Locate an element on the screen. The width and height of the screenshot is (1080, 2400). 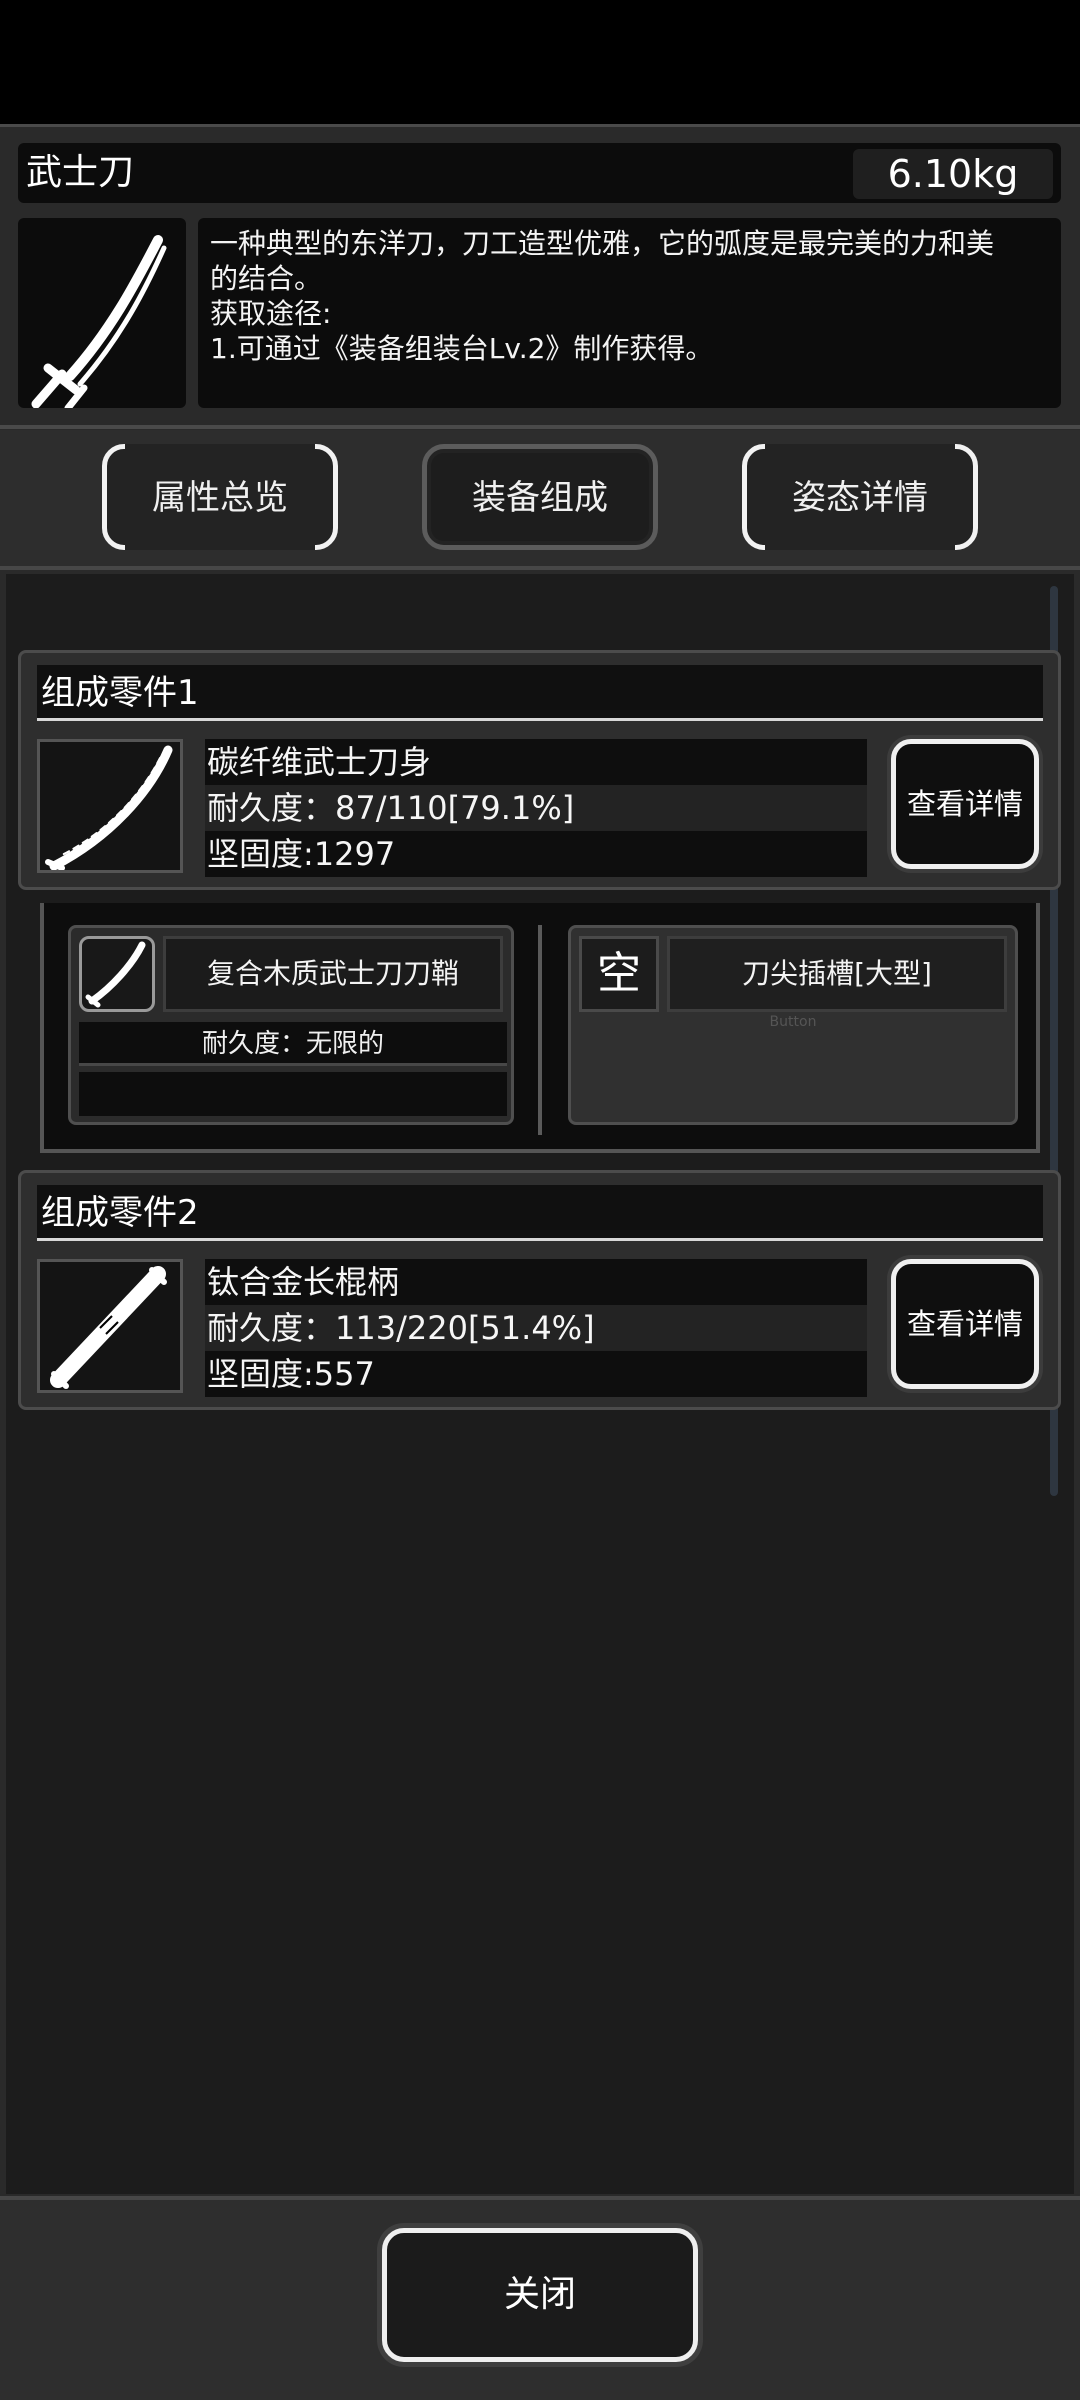
tab-stance-details: 姿态详情 is located at coordinates (860, 497).